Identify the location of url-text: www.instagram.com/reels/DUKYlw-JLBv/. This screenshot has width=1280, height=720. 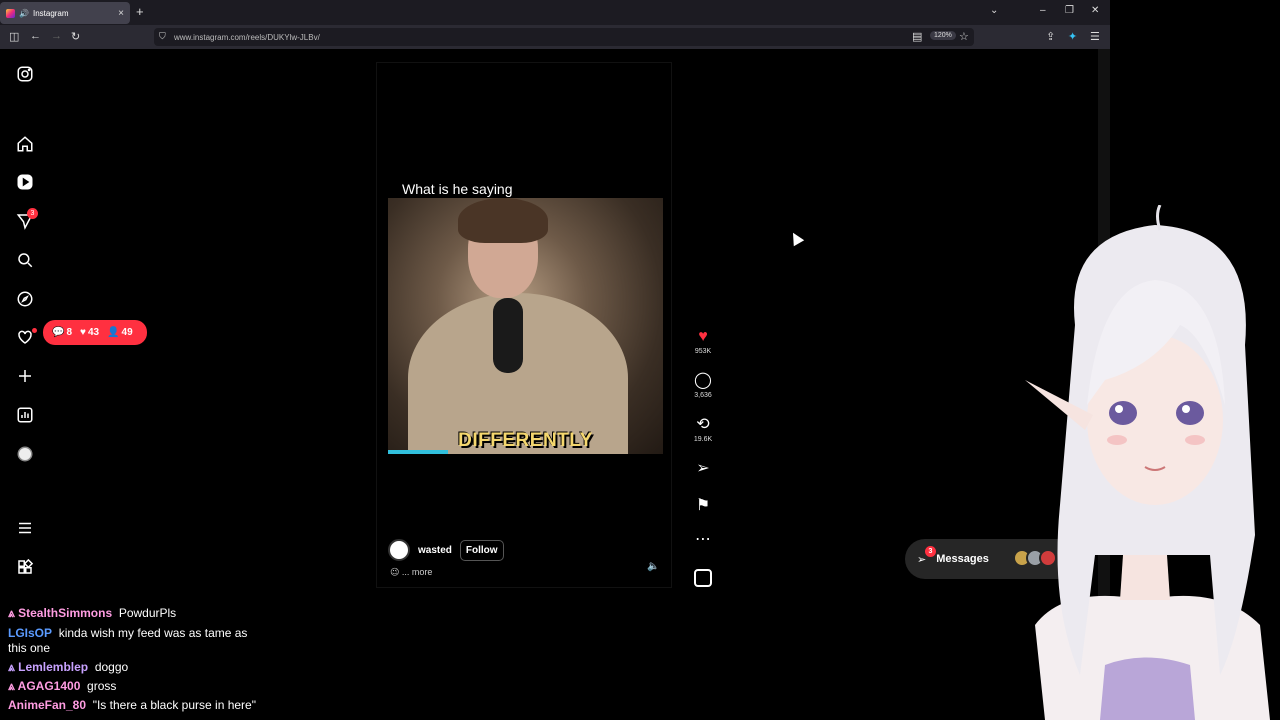
(247, 37).